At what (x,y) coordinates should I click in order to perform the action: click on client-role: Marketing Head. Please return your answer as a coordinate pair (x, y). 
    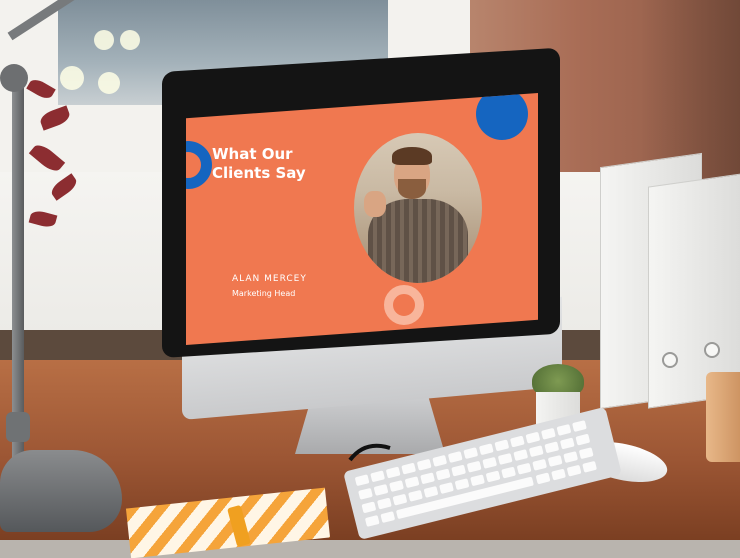
    Looking at the image, I should click on (264, 293).